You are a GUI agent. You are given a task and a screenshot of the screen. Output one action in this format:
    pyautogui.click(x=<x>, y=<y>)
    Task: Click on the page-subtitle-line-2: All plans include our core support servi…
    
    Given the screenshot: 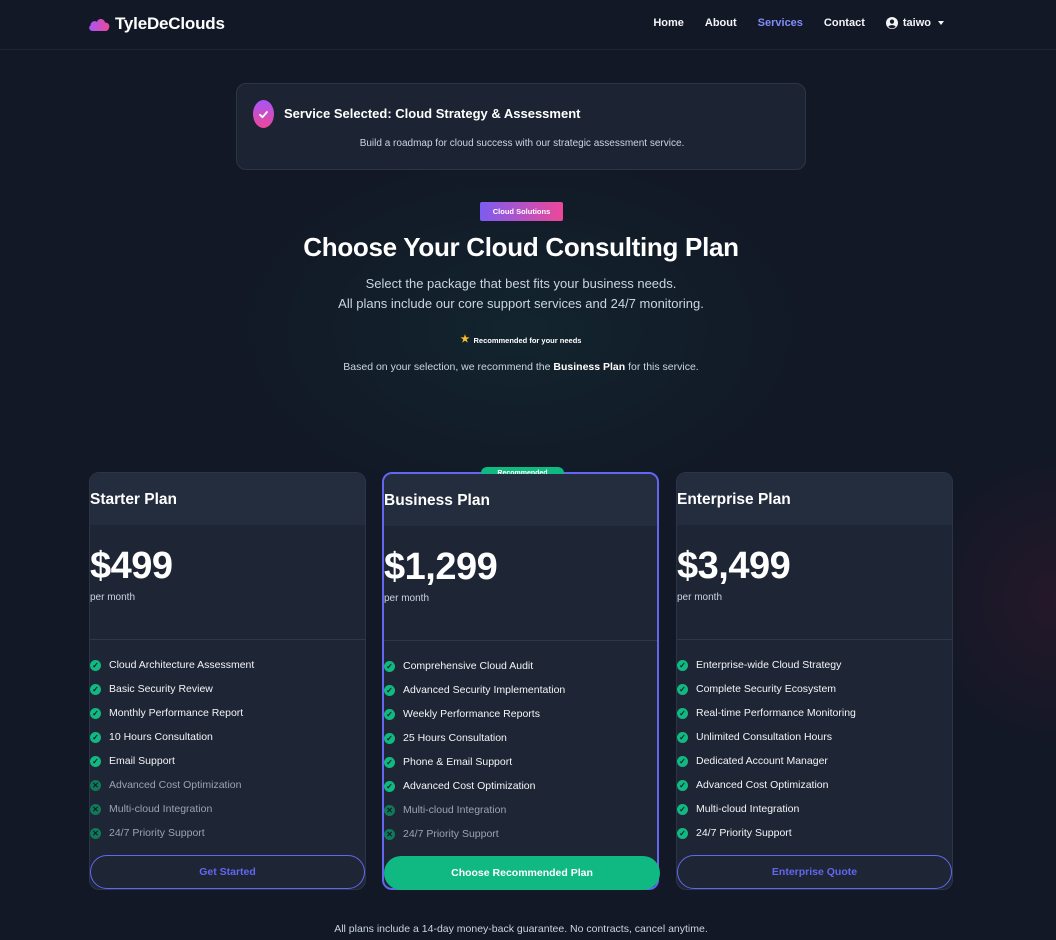 What is the action you would take?
    pyautogui.click(x=521, y=303)
    